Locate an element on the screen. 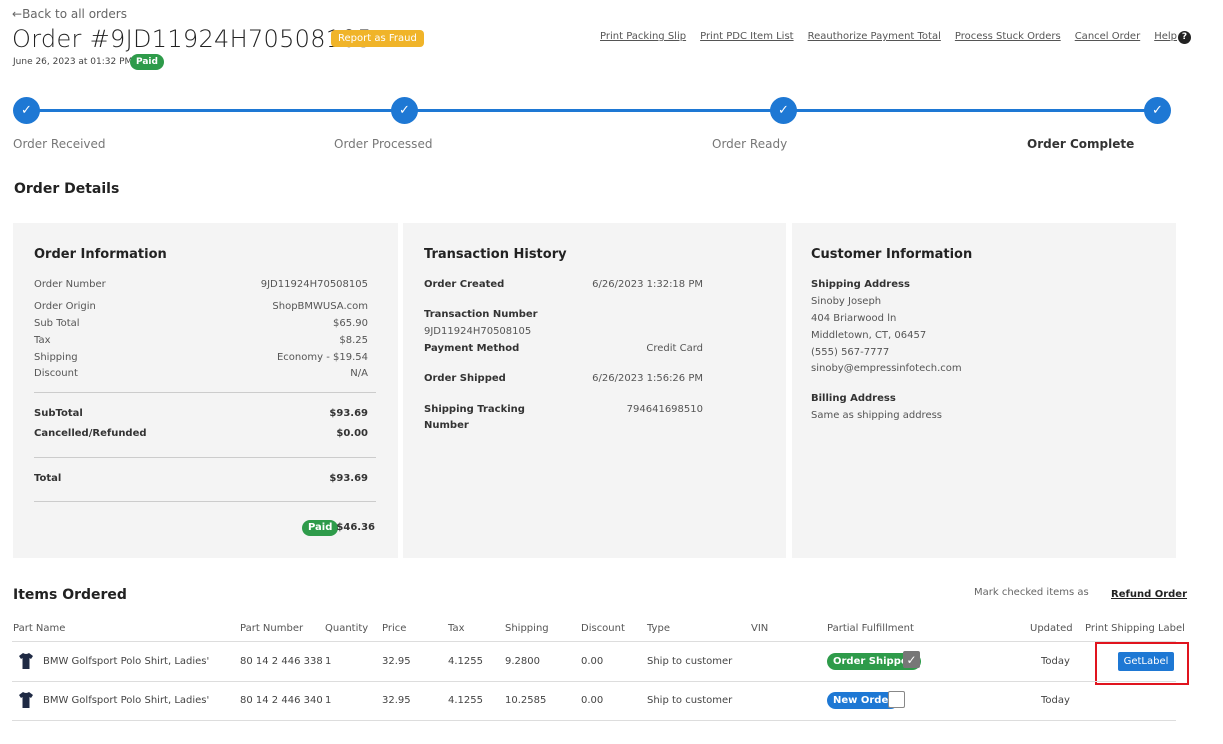  step-order-complete: Order Complete is located at coordinates (1081, 144).